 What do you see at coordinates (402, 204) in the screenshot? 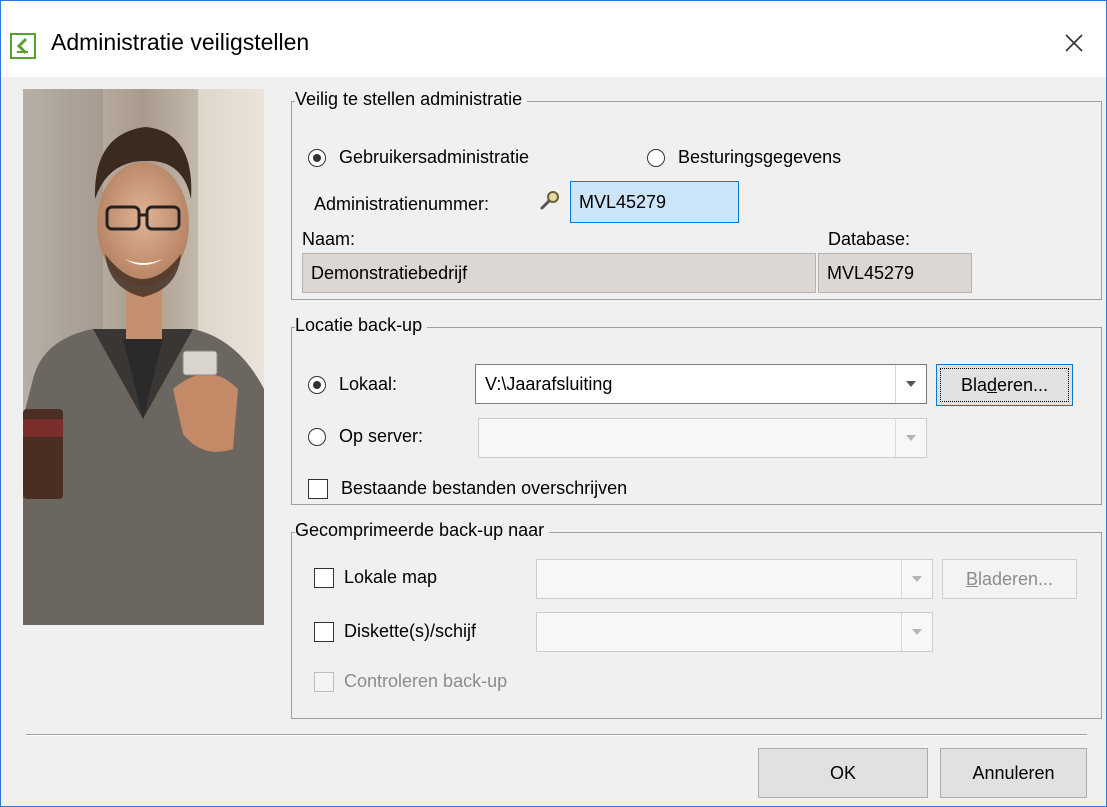
I see `admin-number-label: Administratienummer:` at bounding box center [402, 204].